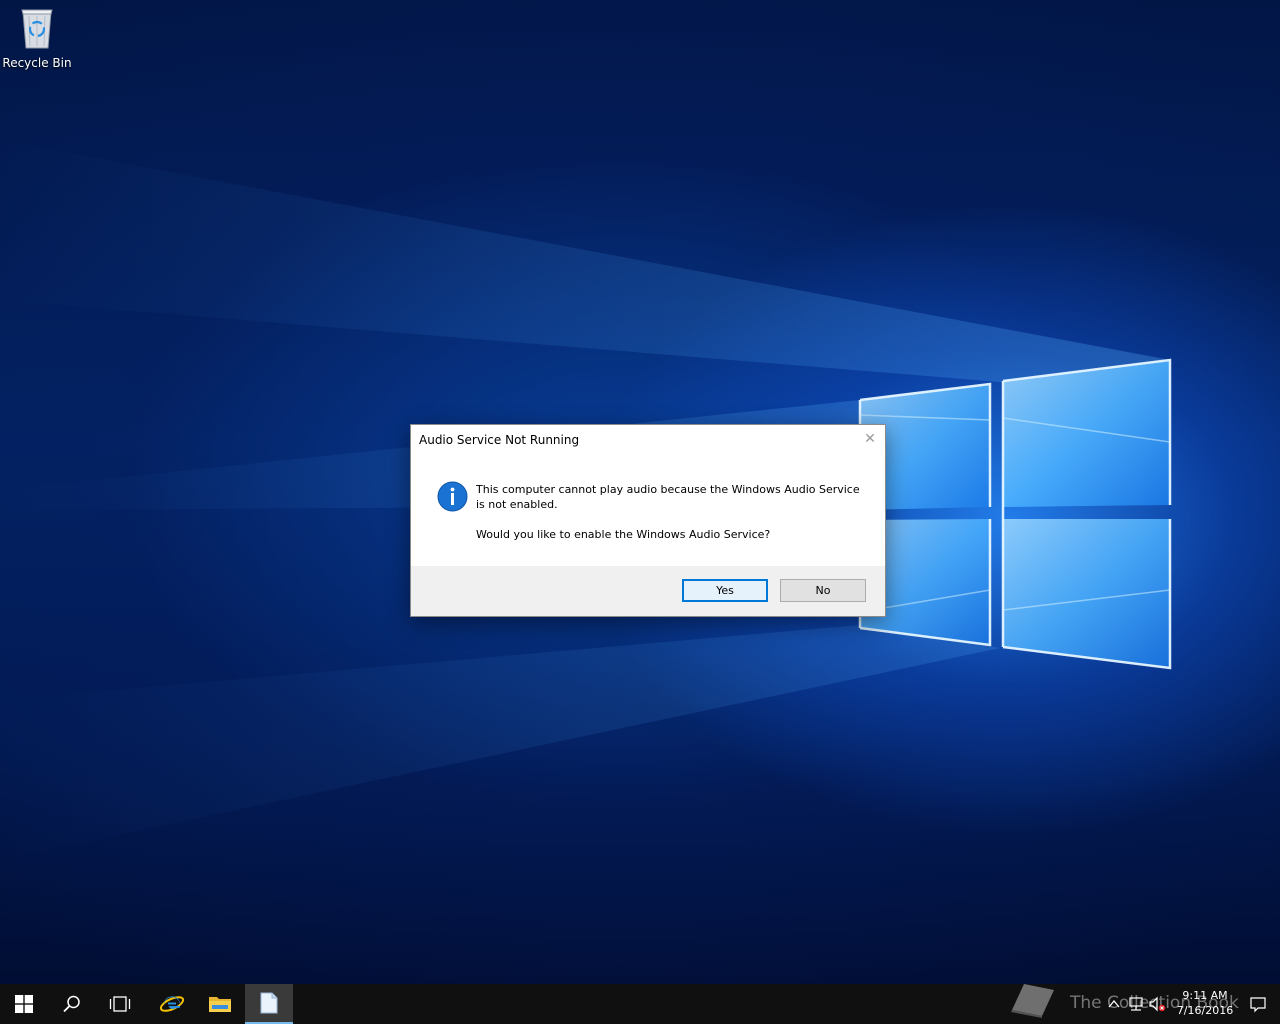 Image resolution: width=1280 pixels, height=1024 pixels. I want to click on chevron-up-icon, so click(1114, 1004).